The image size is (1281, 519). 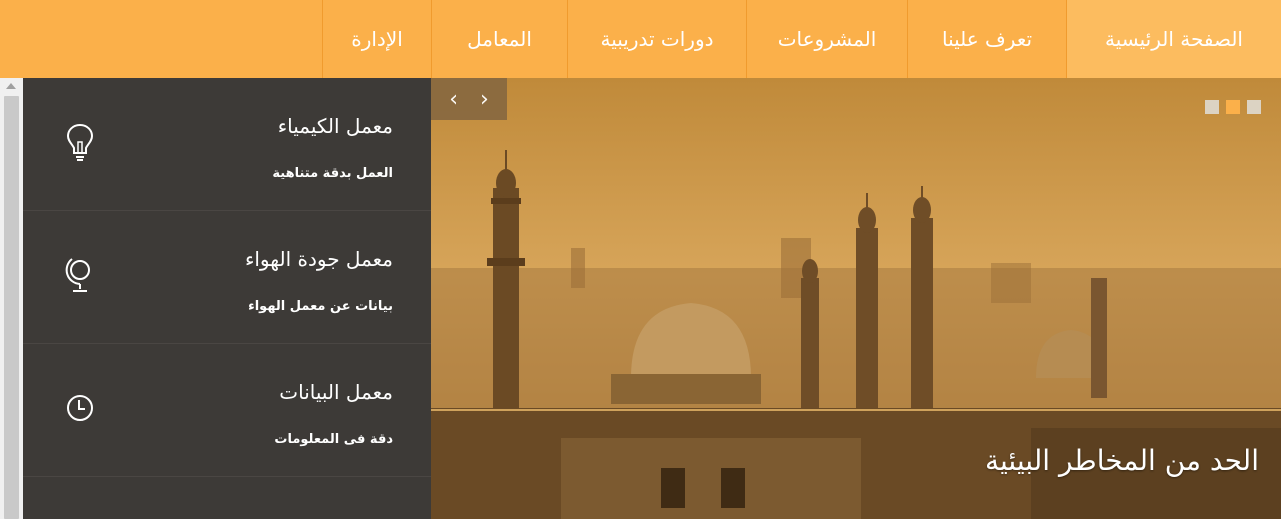 What do you see at coordinates (80, 408) in the screenshot?
I see `clock-icon` at bounding box center [80, 408].